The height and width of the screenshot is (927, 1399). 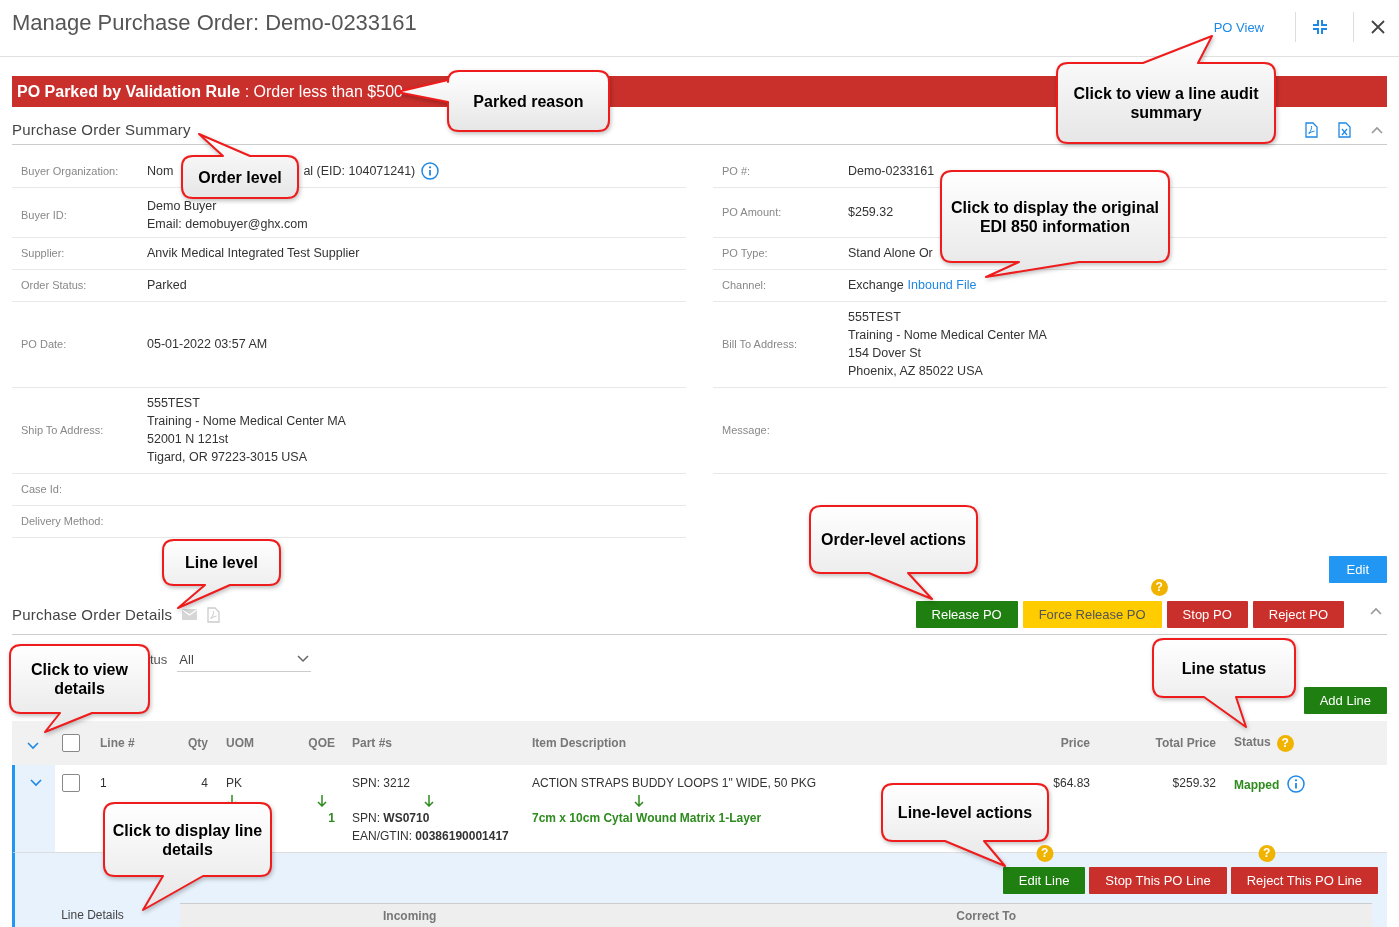 What do you see at coordinates (359, 171) in the screenshot?
I see `field-value: al (EID: 104071241)` at bounding box center [359, 171].